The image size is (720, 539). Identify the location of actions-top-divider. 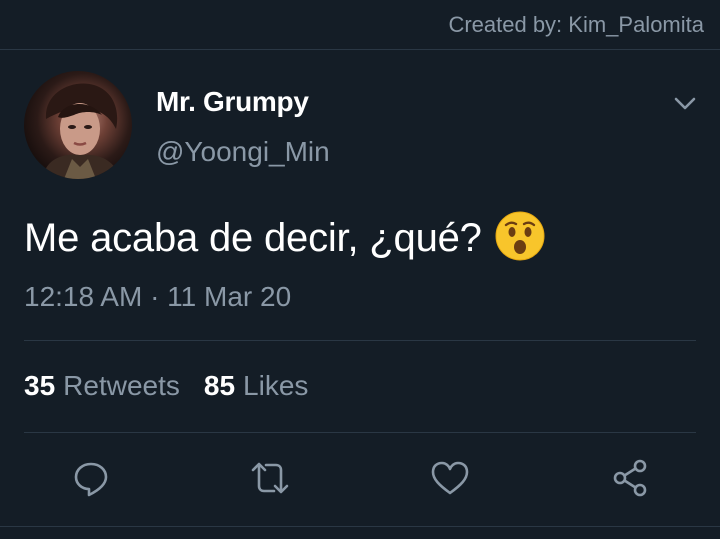
(360, 432).